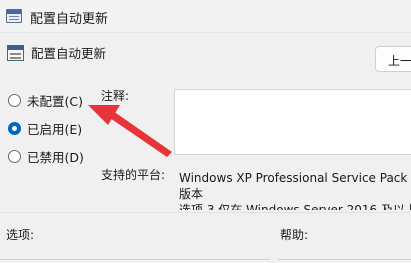  I want to click on enabled-radio, so click(14, 128).